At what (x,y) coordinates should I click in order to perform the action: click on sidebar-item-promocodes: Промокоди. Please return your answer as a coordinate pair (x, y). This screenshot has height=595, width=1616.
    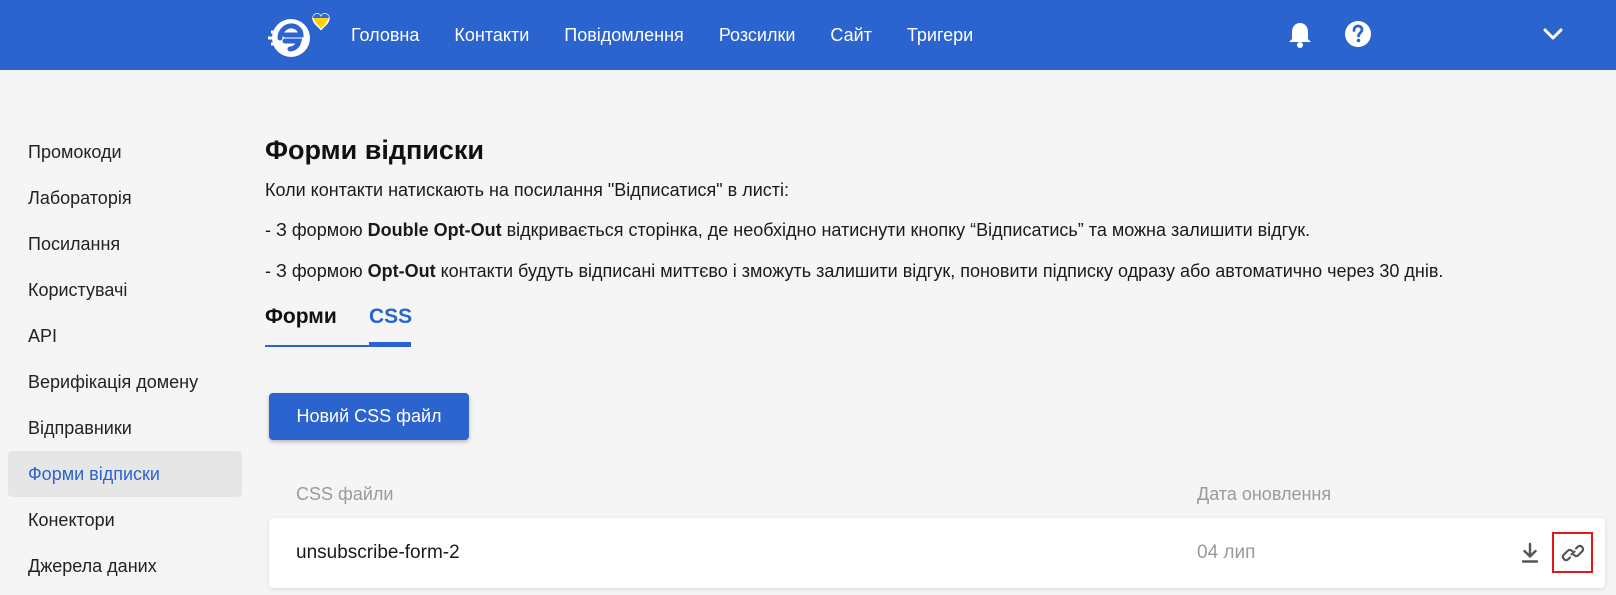
    Looking at the image, I should click on (125, 152).